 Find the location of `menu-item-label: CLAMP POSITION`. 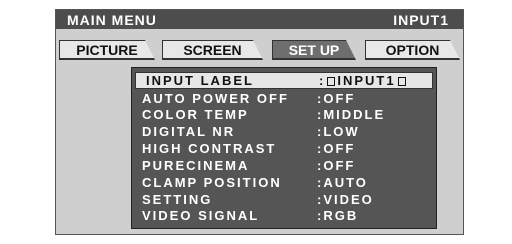

menu-item-label: CLAMP POSITION is located at coordinates (212, 182).